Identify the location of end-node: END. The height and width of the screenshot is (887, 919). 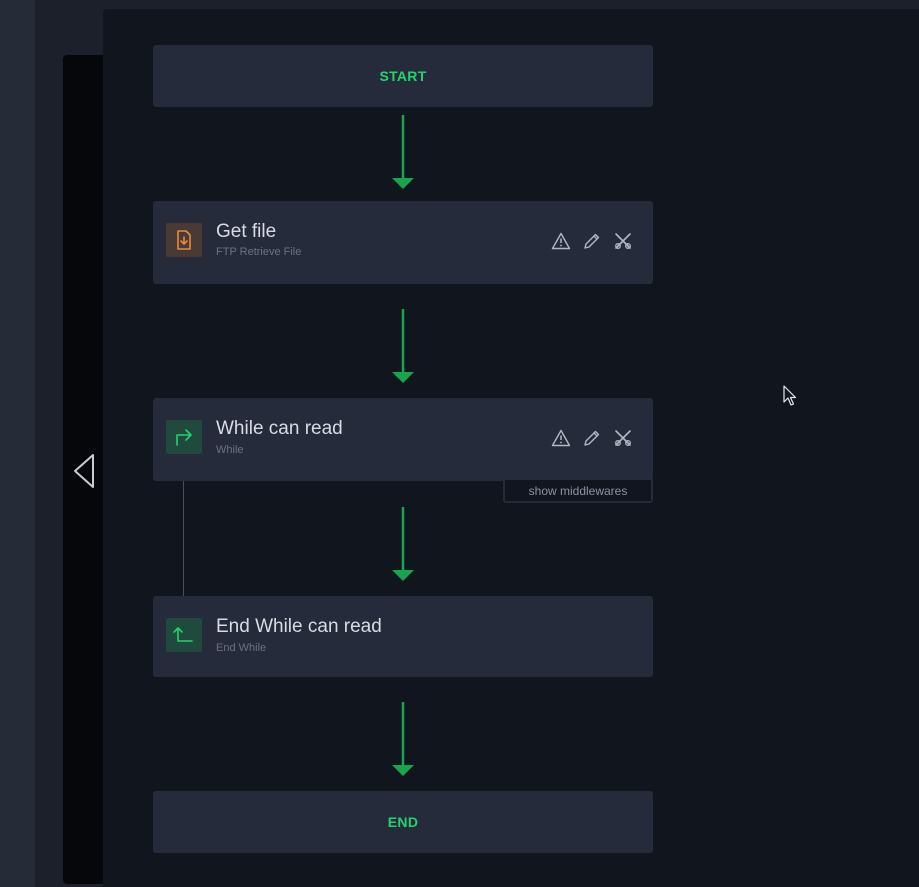
(403, 822).